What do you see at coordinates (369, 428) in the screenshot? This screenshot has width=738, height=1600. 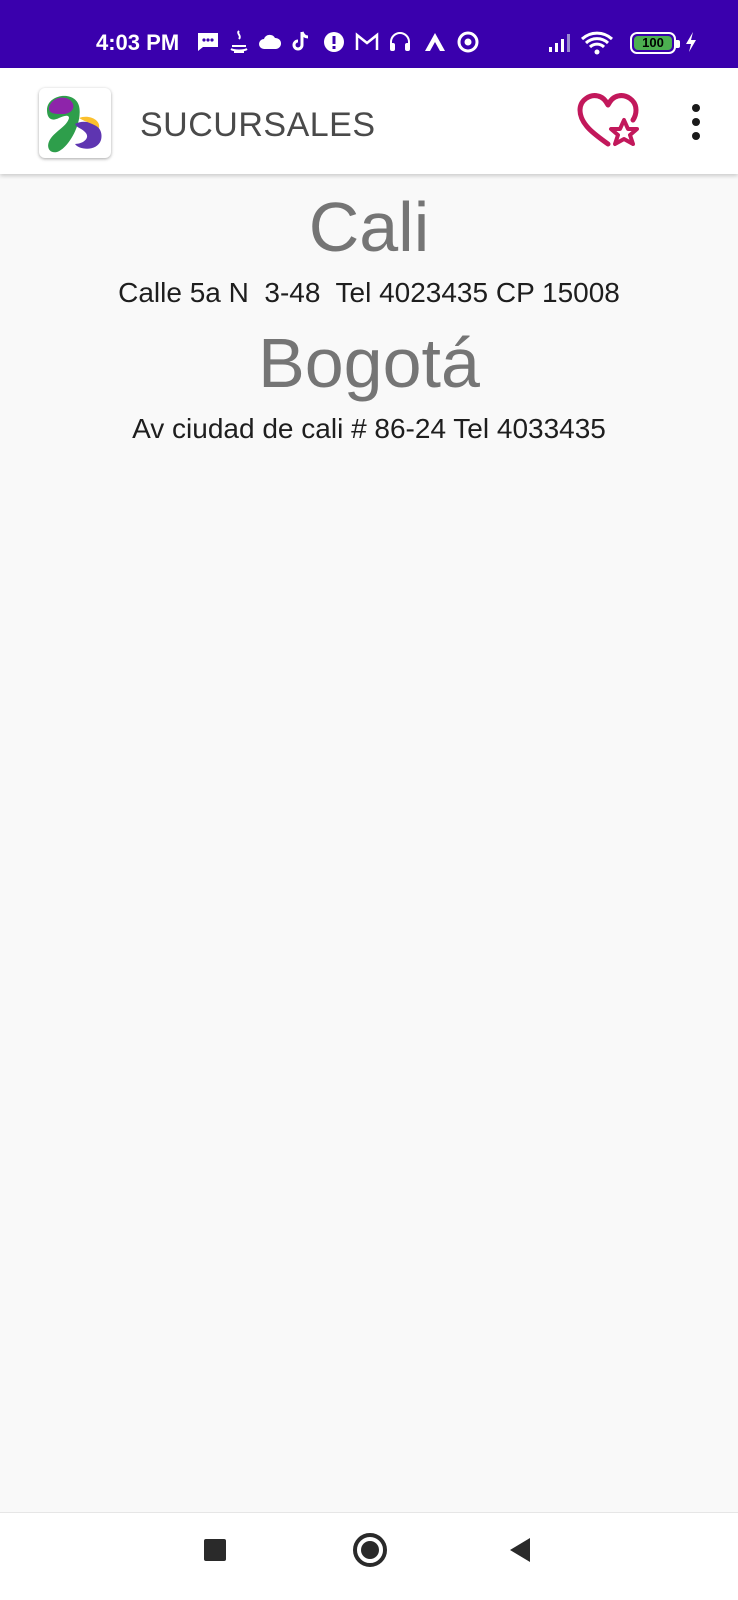 I see `branch-address: Av ciudad de cali # 86-24 Tel 4033435` at bounding box center [369, 428].